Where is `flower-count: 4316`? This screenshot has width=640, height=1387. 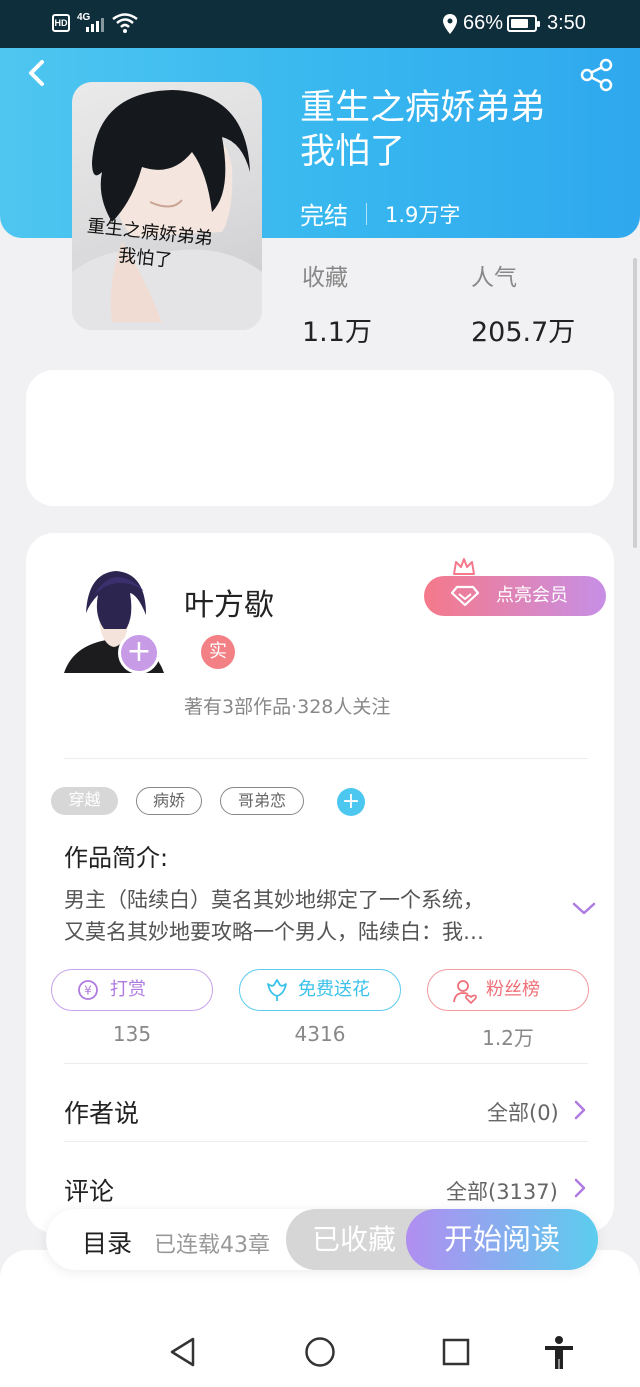 flower-count: 4316 is located at coordinates (320, 1034).